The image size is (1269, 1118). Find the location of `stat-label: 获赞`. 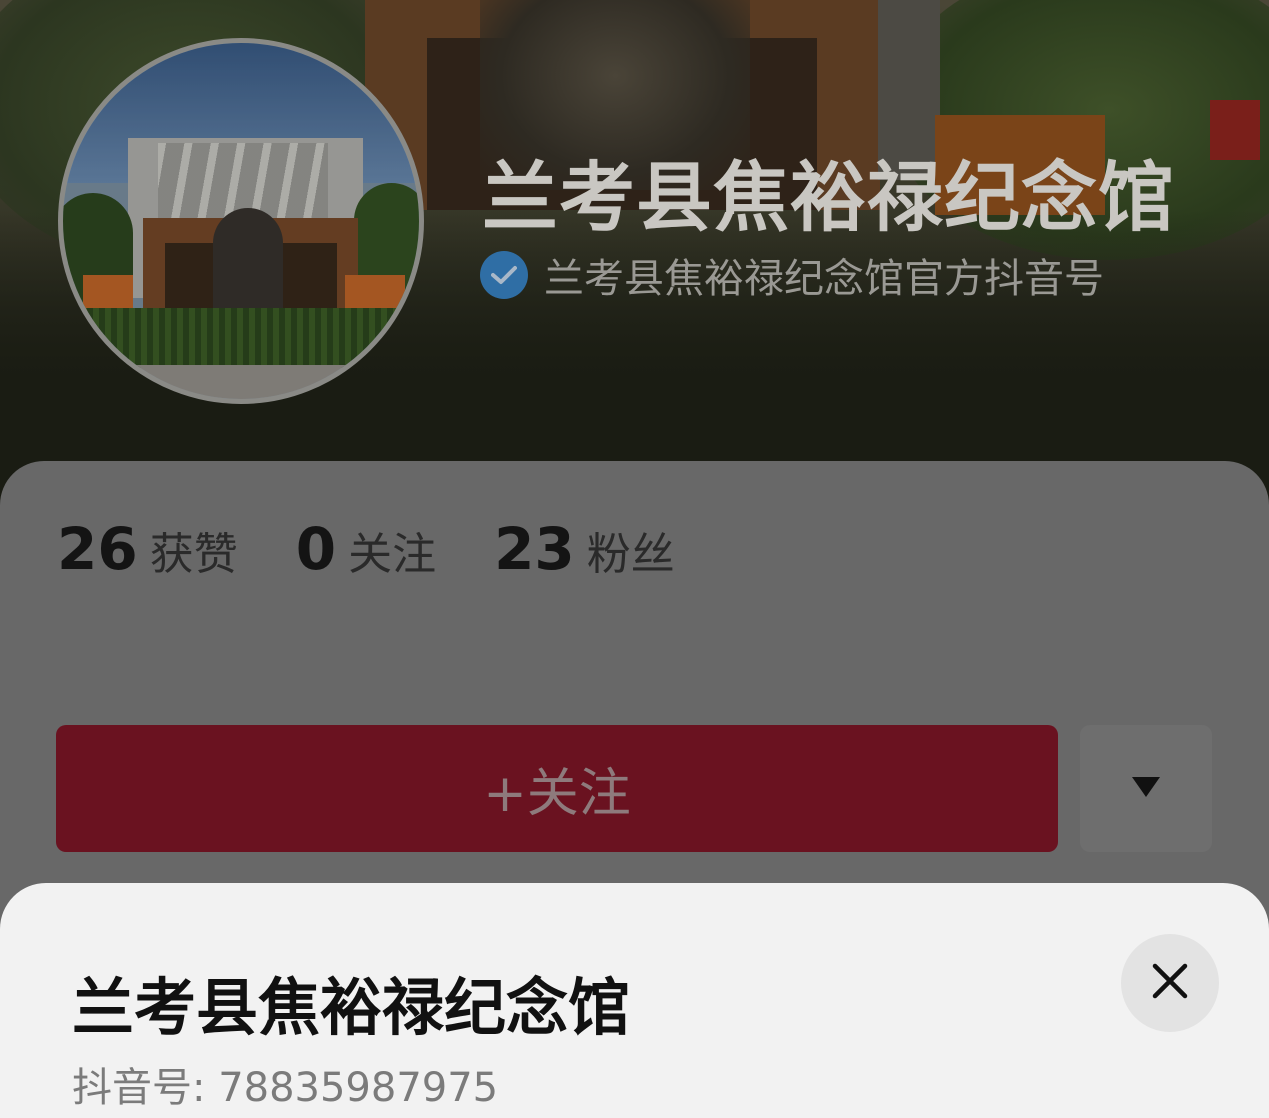

stat-label: 获赞 is located at coordinates (193, 554).